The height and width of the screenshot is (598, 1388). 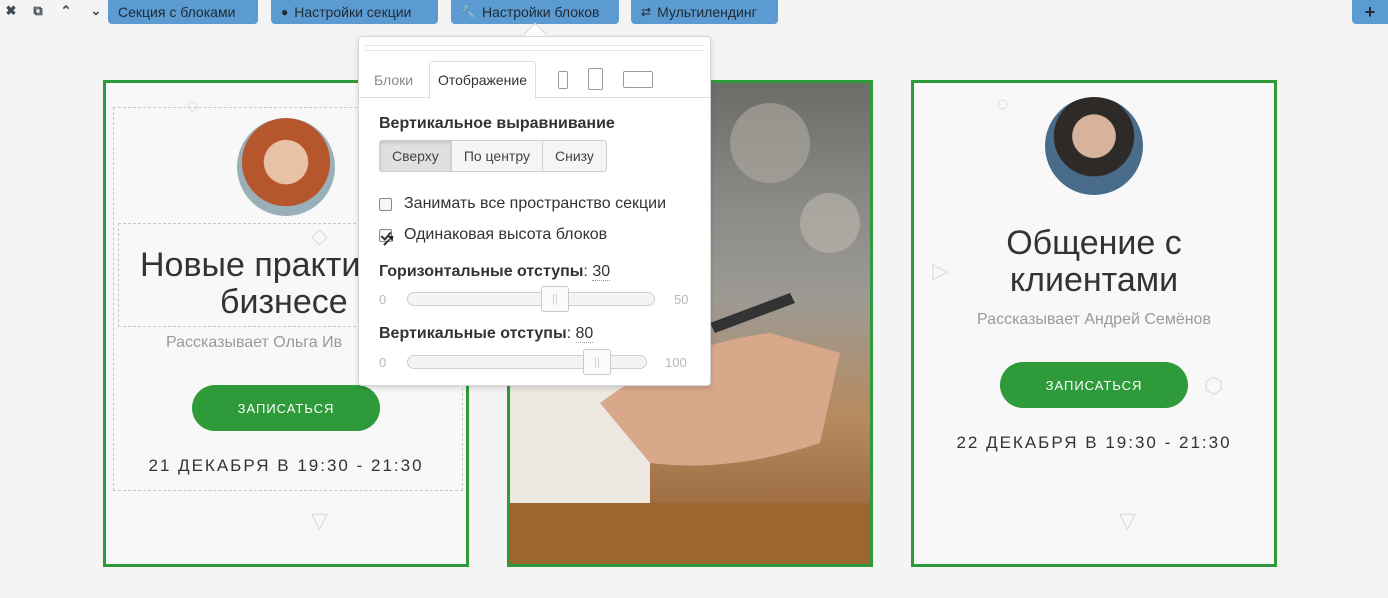 I want to click on tablet-device-icon, so click(x=595, y=79).